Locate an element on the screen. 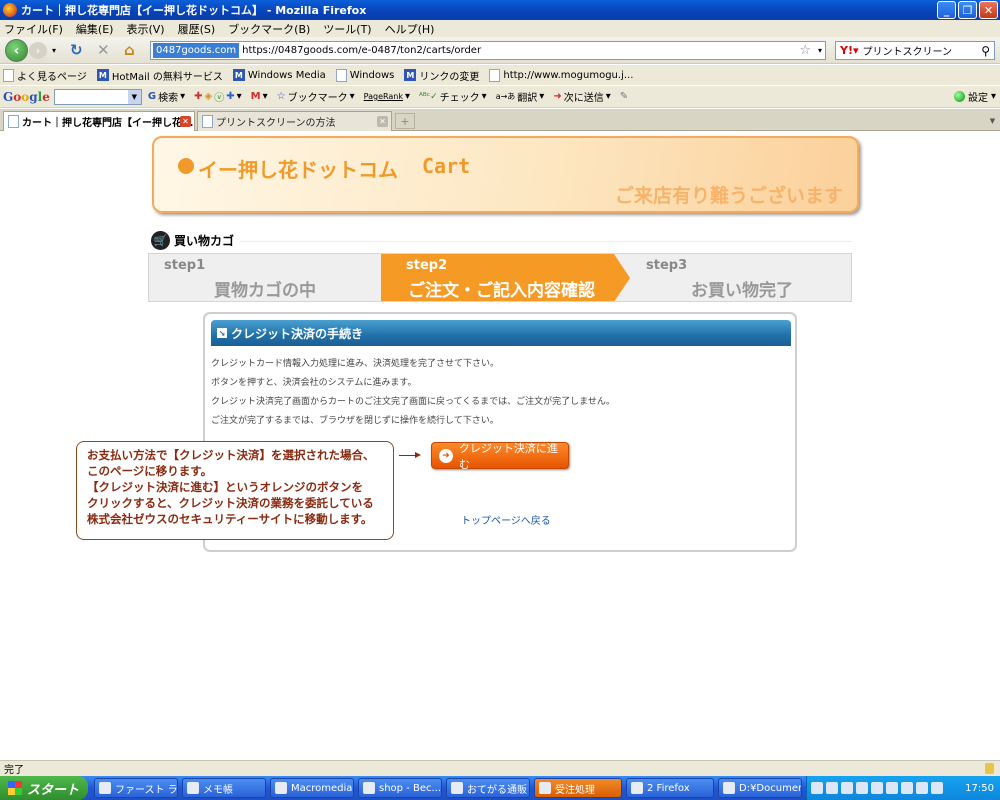 The image size is (1000, 800). translate-button: a→あ 翻訳 ▾ is located at coordinates (520, 96).